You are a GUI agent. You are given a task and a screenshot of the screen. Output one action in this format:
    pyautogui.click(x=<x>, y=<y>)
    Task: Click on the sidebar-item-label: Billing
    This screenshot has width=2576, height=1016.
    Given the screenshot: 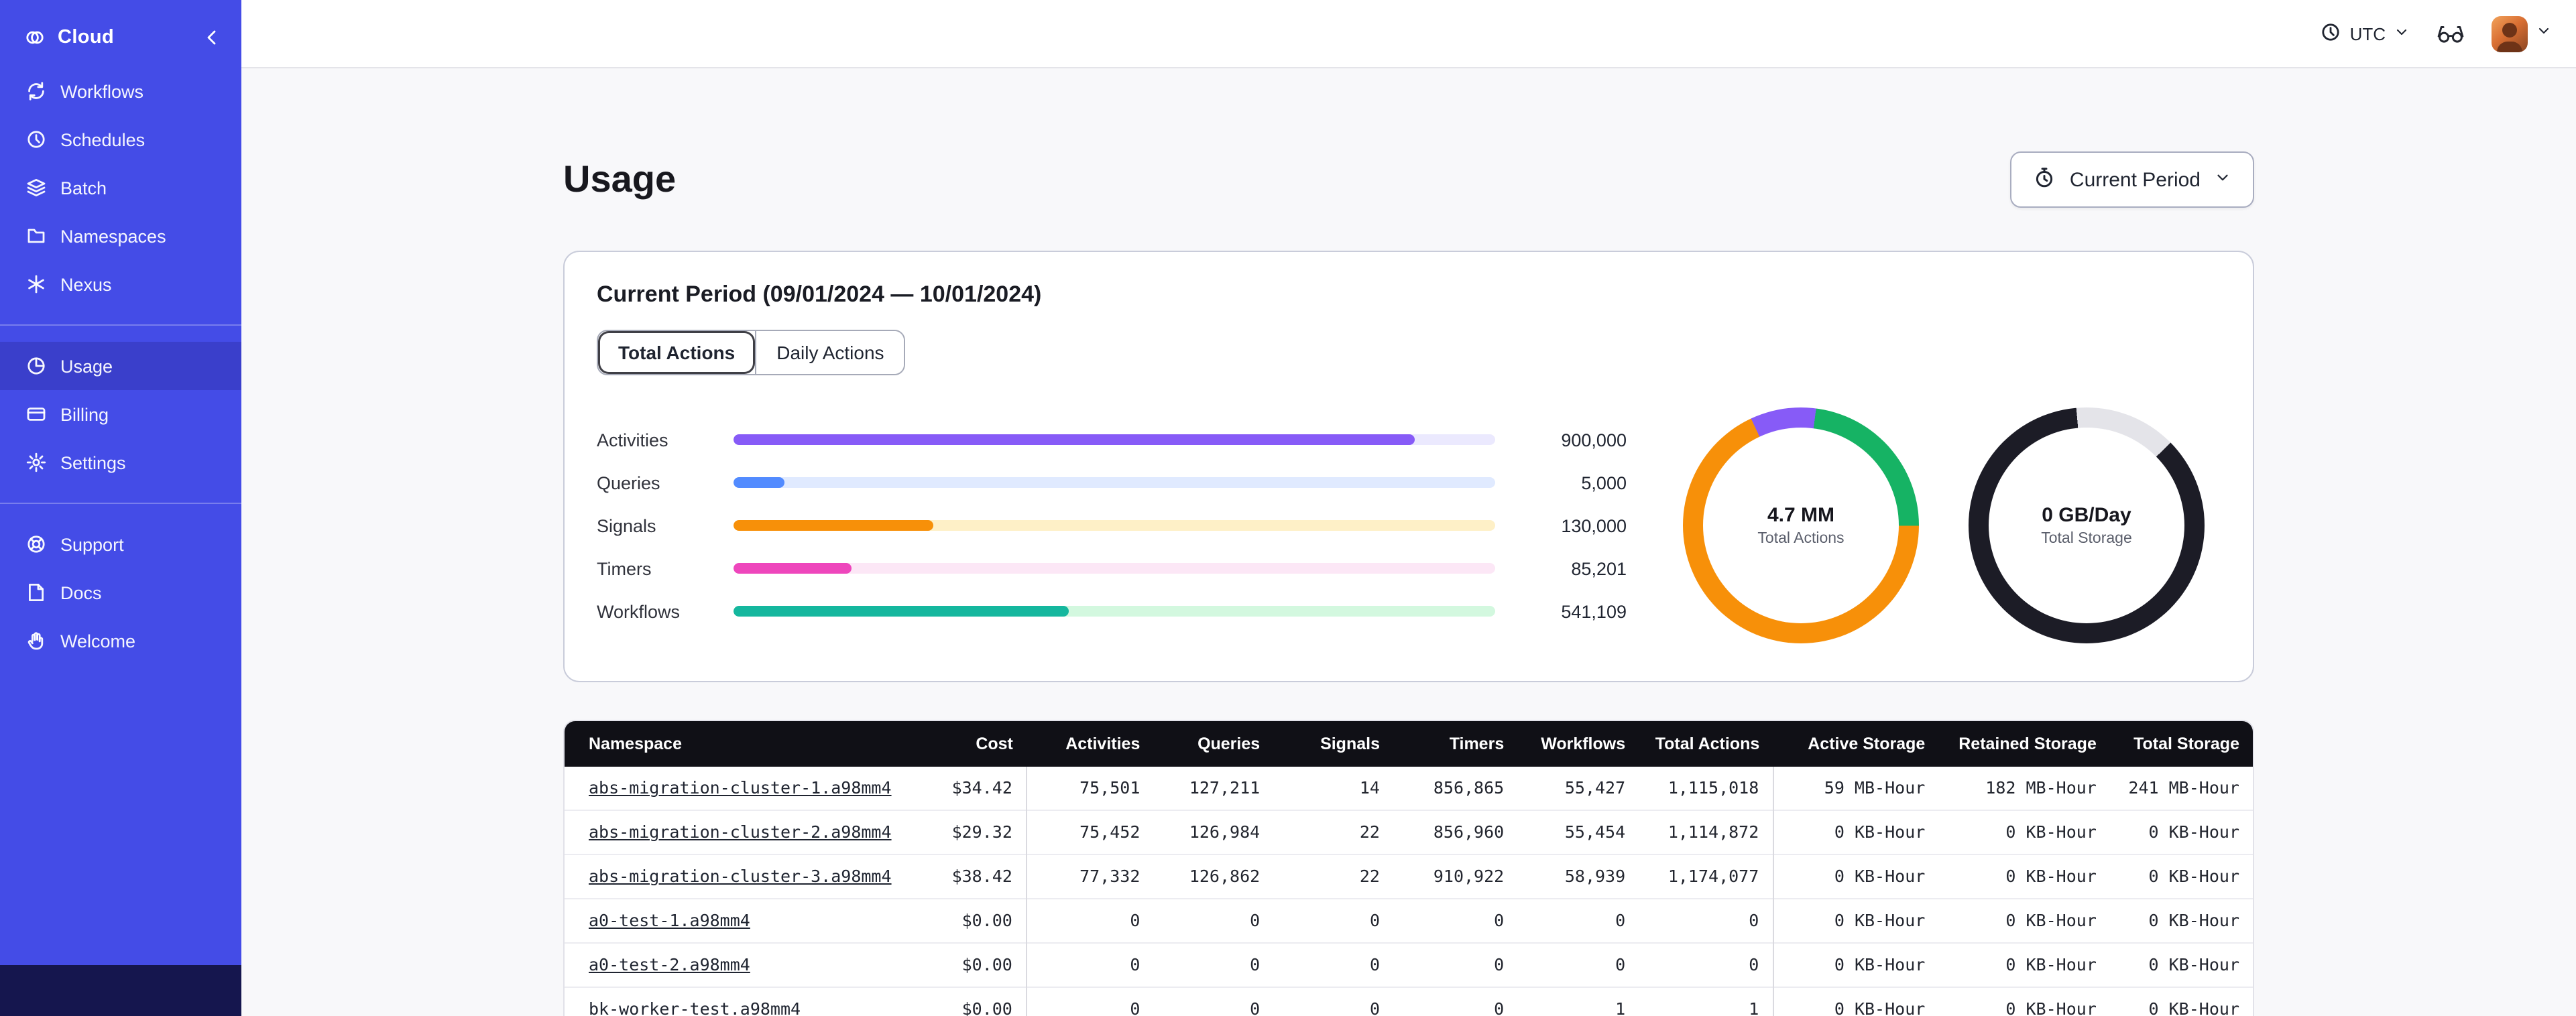 What is the action you would take?
    pyautogui.click(x=84, y=414)
    